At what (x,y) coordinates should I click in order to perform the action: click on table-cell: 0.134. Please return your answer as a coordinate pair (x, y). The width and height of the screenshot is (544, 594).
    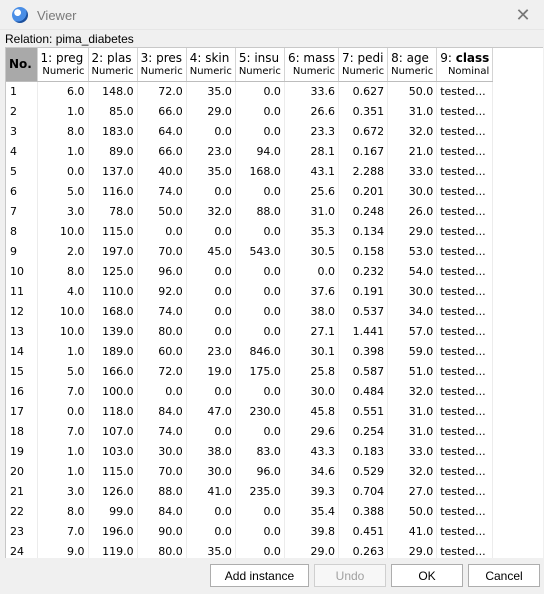
    Looking at the image, I should click on (363, 231).